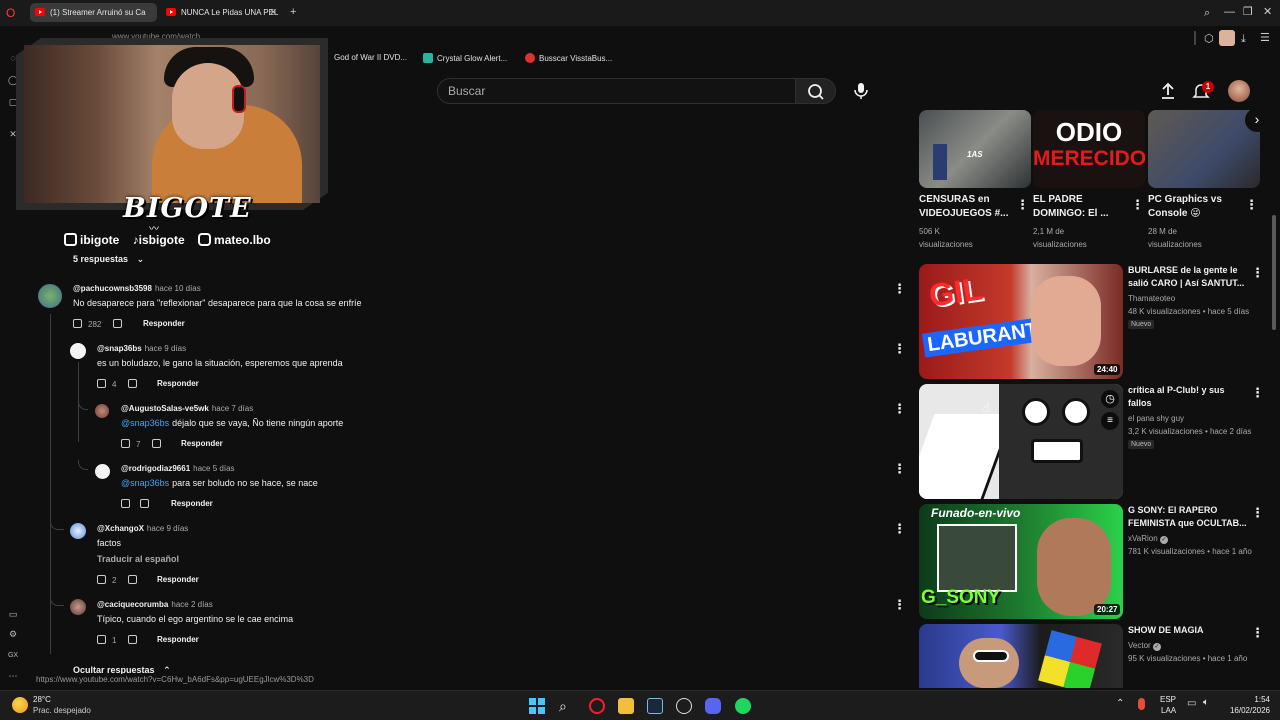 The height and width of the screenshot is (720, 1280). What do you see at coordinates (975, 149) in the screenshot?
I see `shelf-thumbnail: 1AS` at bounding box center [975, 149].